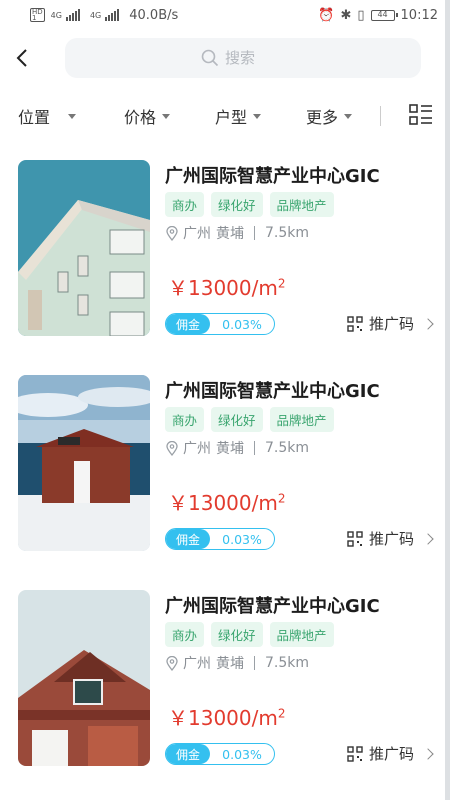 Image resolution: width=450 pixels, height=800 pixels. I want to click on status-bar: HD 1 4G 4G 40.0B/s ⏰ ✱ ▯ 44 10:12, so click(225, 15).